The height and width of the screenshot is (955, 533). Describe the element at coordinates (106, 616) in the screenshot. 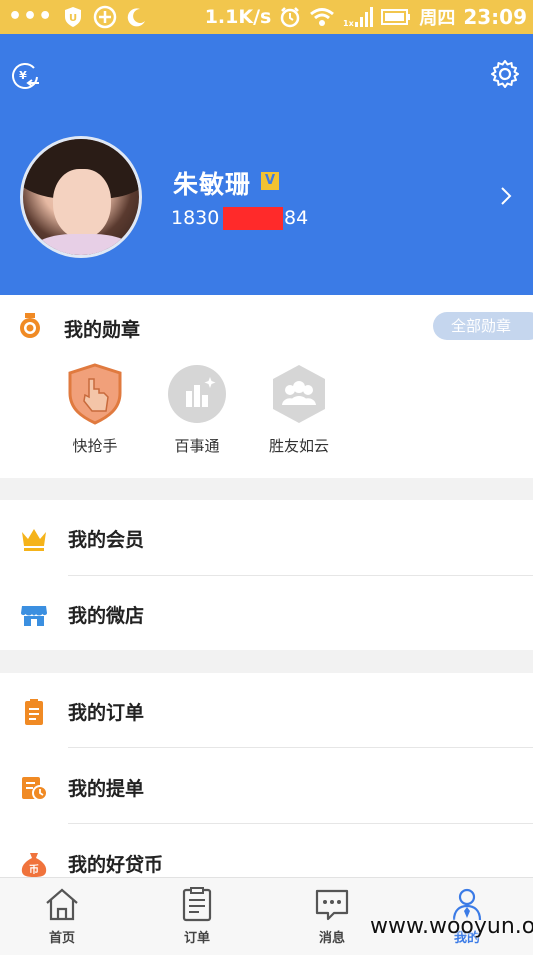

I see `list-item-label: 我的微店` at that location.